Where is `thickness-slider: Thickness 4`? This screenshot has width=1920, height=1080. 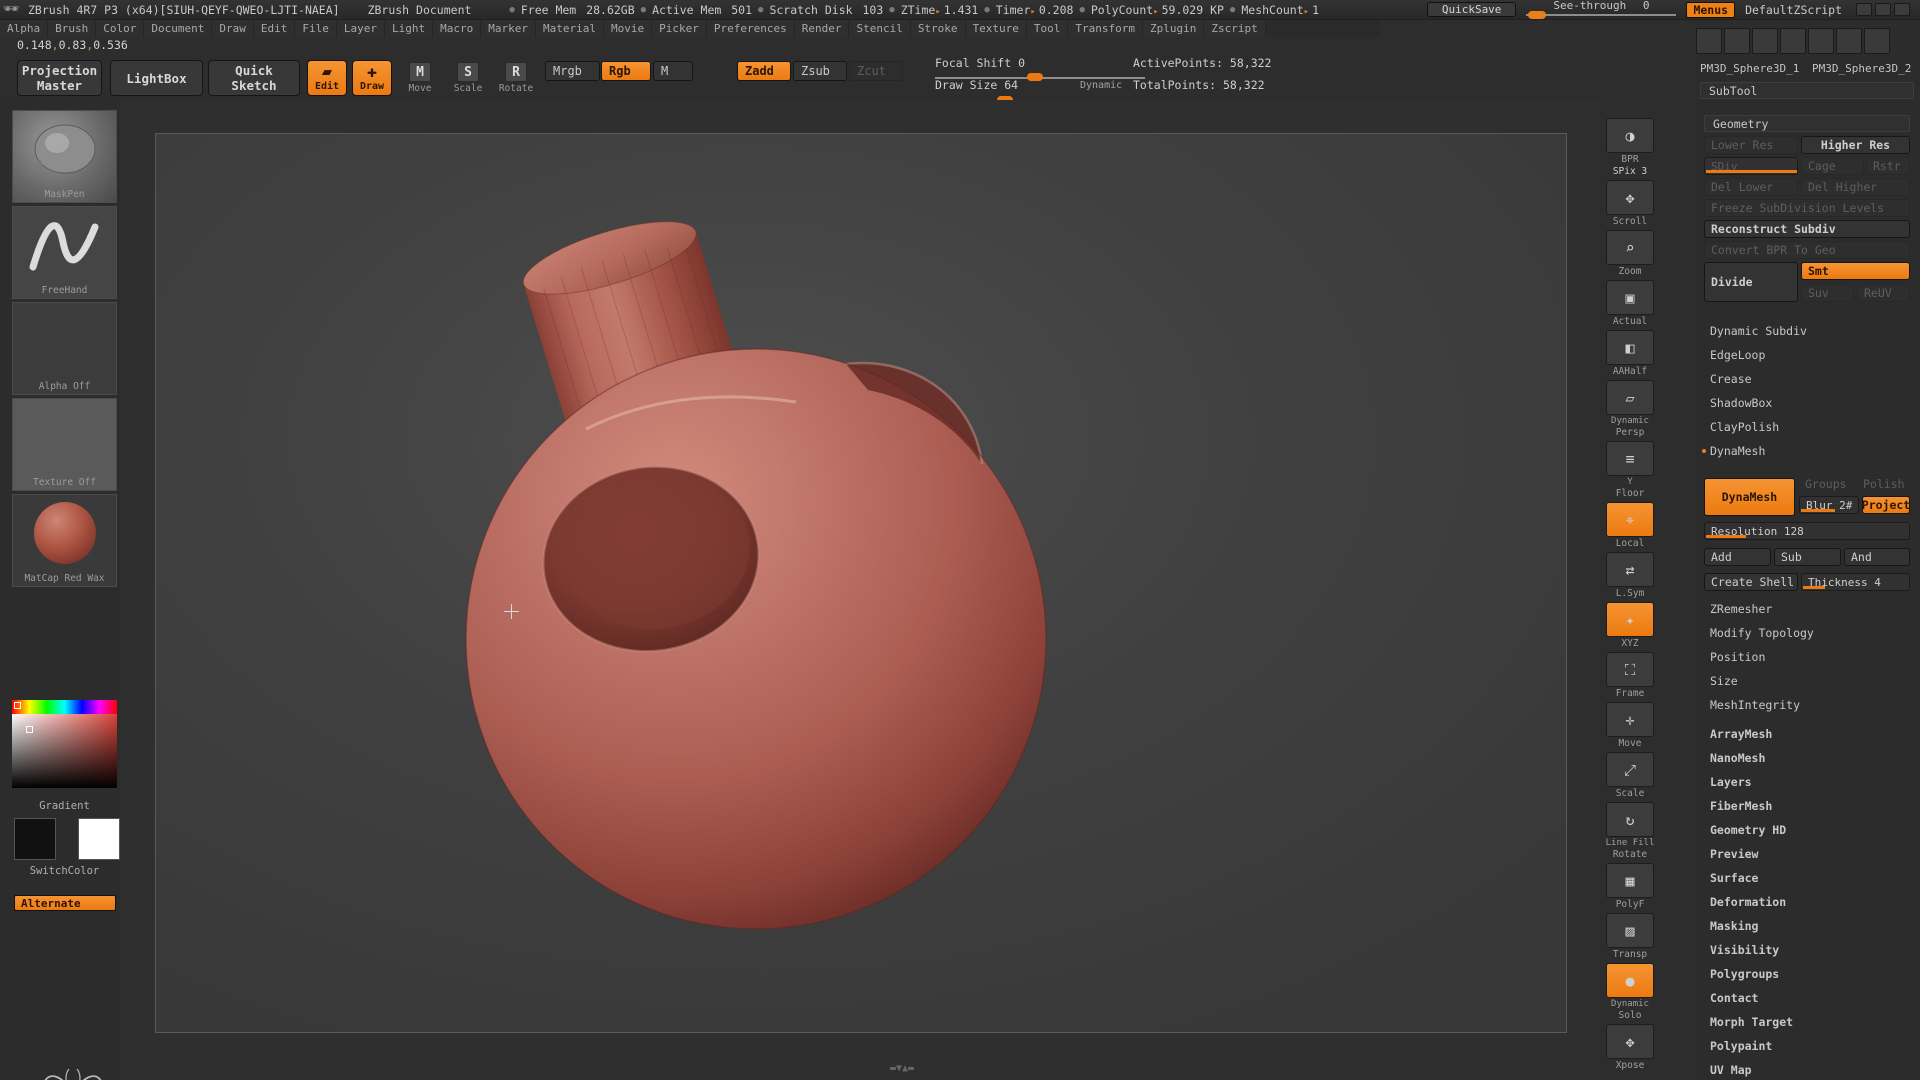
thickness-slider: Thickness 4 is located at coordinates (1855, 582).